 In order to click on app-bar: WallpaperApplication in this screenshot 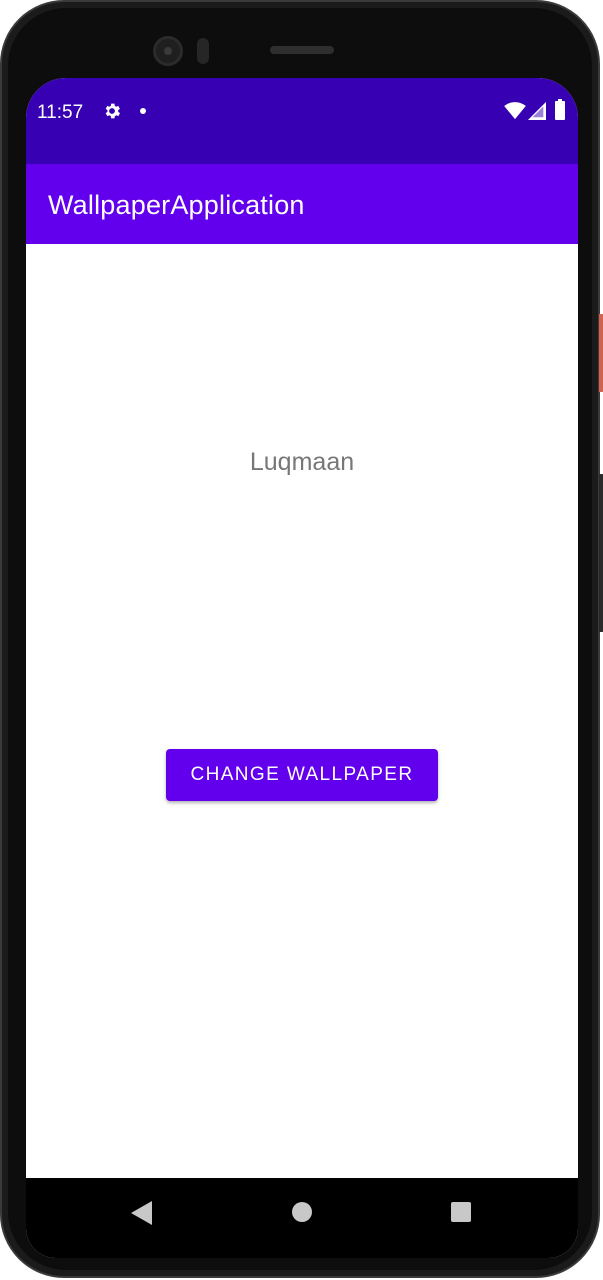, I will do `click(302, 204)`.